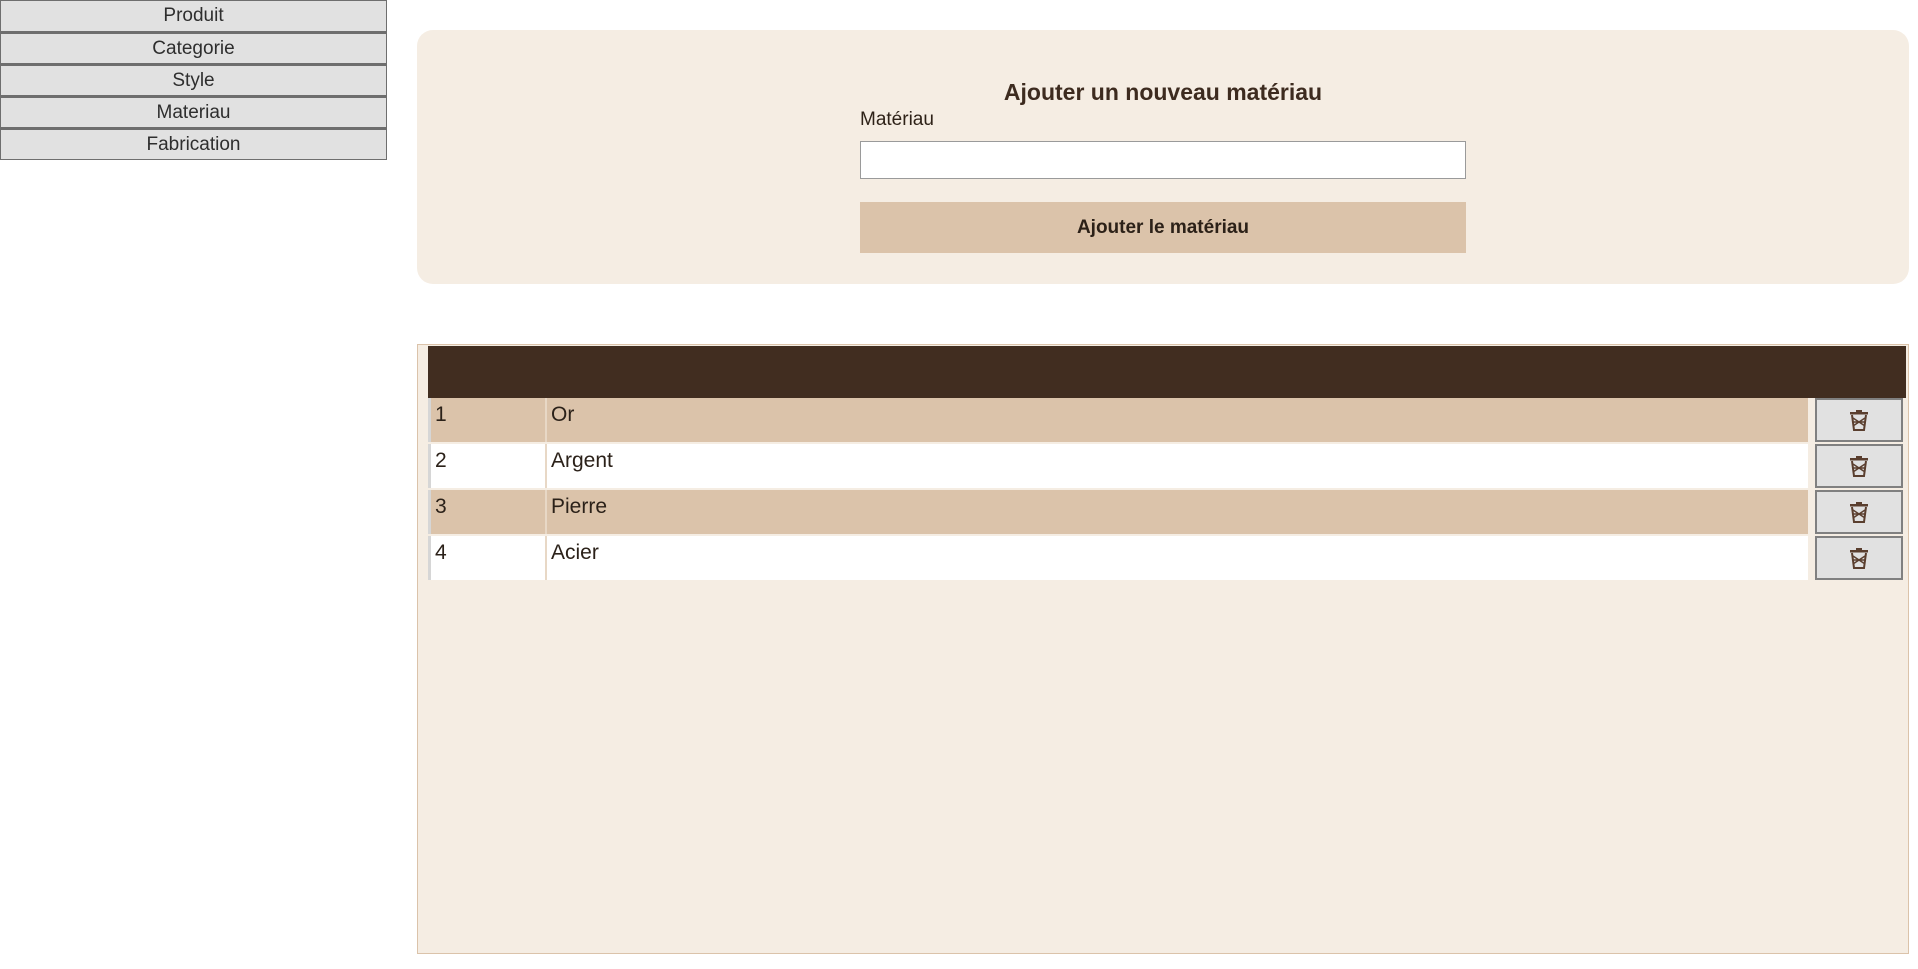 The height and width of the screenshot is (969, 1918). I want to click on table-row: 3 Pierre, so click(1167, 513).